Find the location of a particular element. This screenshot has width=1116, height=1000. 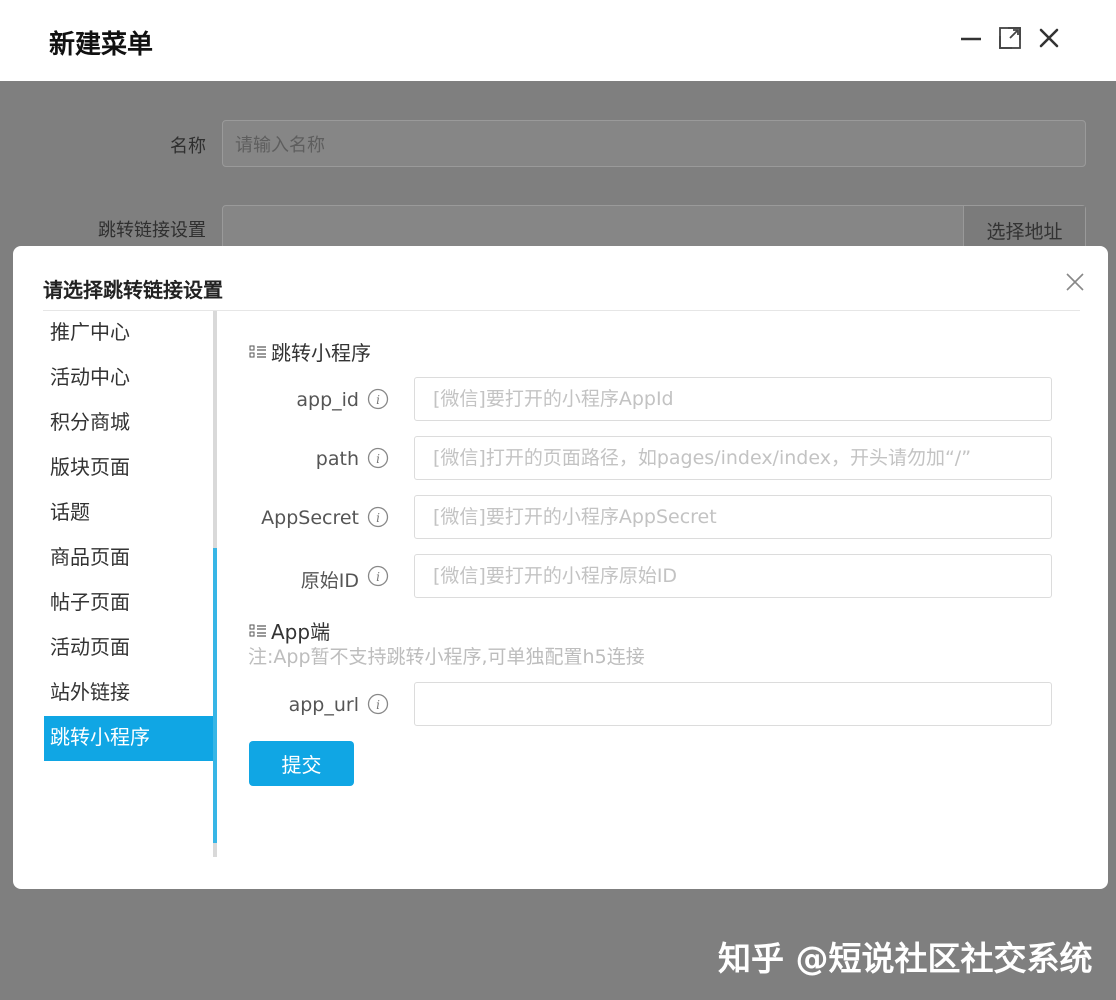

app-id-label: app_id is located at coordinates (327, 400).